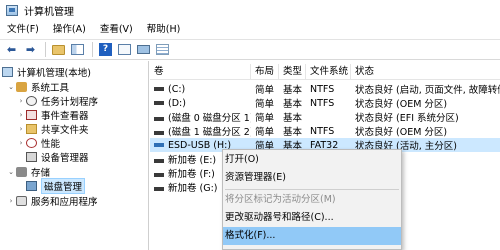 This screenshot has height=250, width=500. What do you see at coordinates (69, 29) in the screenshot?
I see `menu-action: 操作(A)` at bounding box center [69, 29].